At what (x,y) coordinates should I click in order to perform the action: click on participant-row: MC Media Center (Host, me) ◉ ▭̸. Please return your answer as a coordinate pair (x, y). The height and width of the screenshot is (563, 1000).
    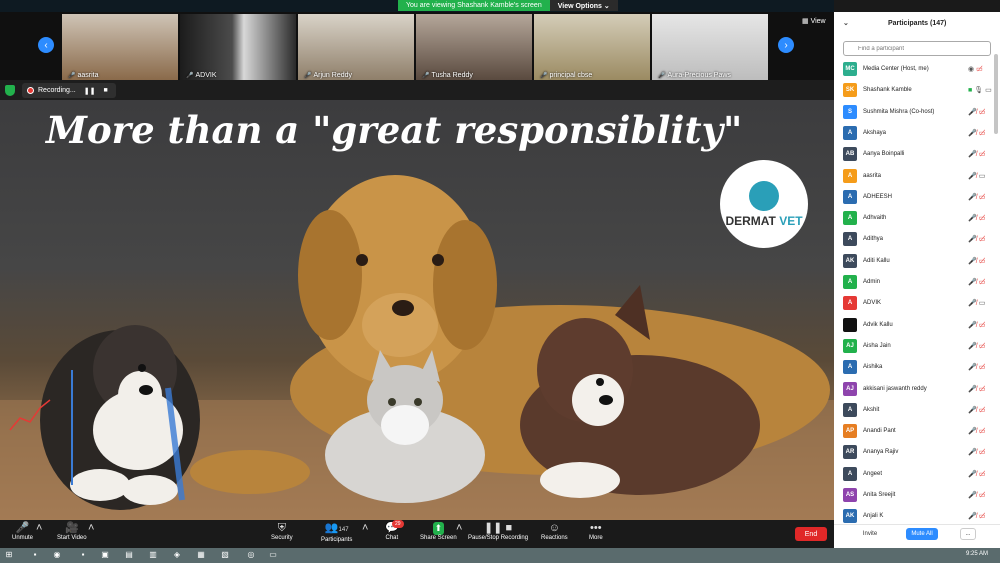
    Looking at the image, I should click on (914, 70).